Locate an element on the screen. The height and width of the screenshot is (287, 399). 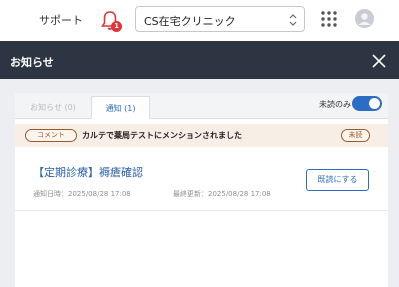
notification-panel-header: お知らせ is located at coordinates (199, 60).